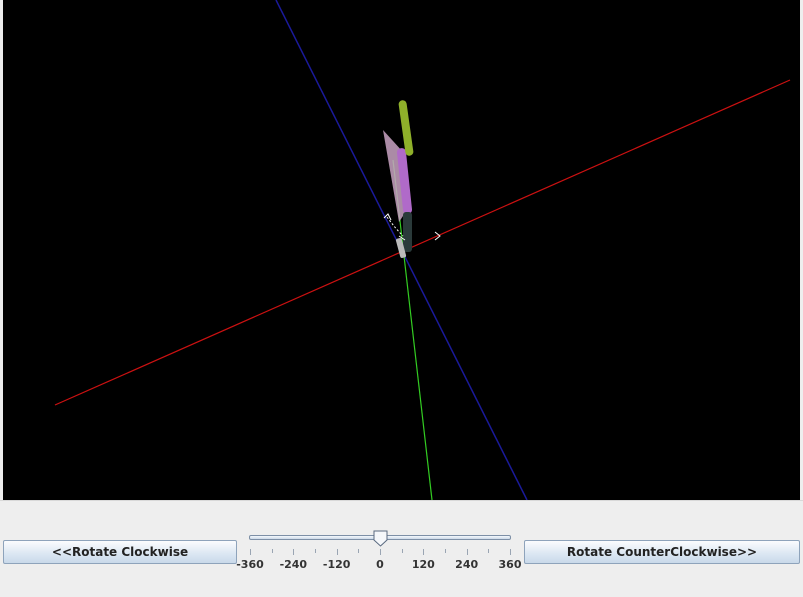 The width and height of the screenshot is (803, 597). Describe the element at coordinates (380, 538) in the screenshot. I see `slider-thumb-icon` at that location.